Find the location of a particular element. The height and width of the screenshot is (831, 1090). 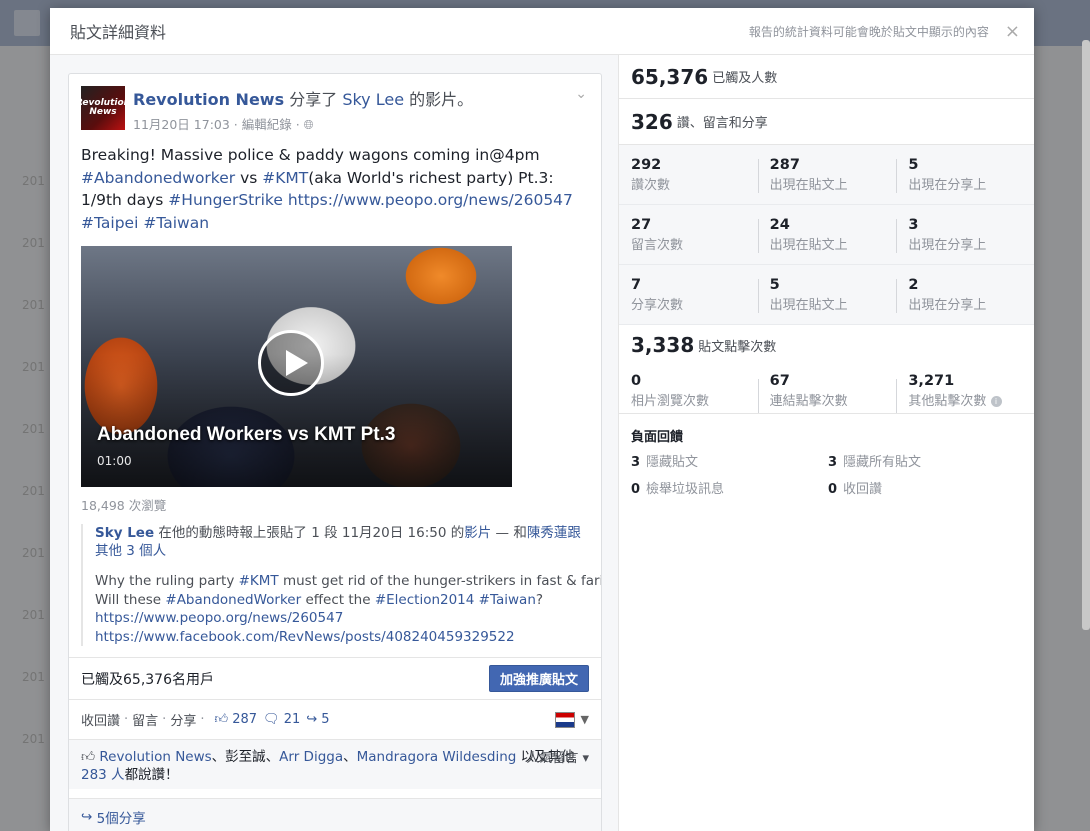

engagement-stat: 326 讚、留言和分享 is located at coordinates (826, 122).